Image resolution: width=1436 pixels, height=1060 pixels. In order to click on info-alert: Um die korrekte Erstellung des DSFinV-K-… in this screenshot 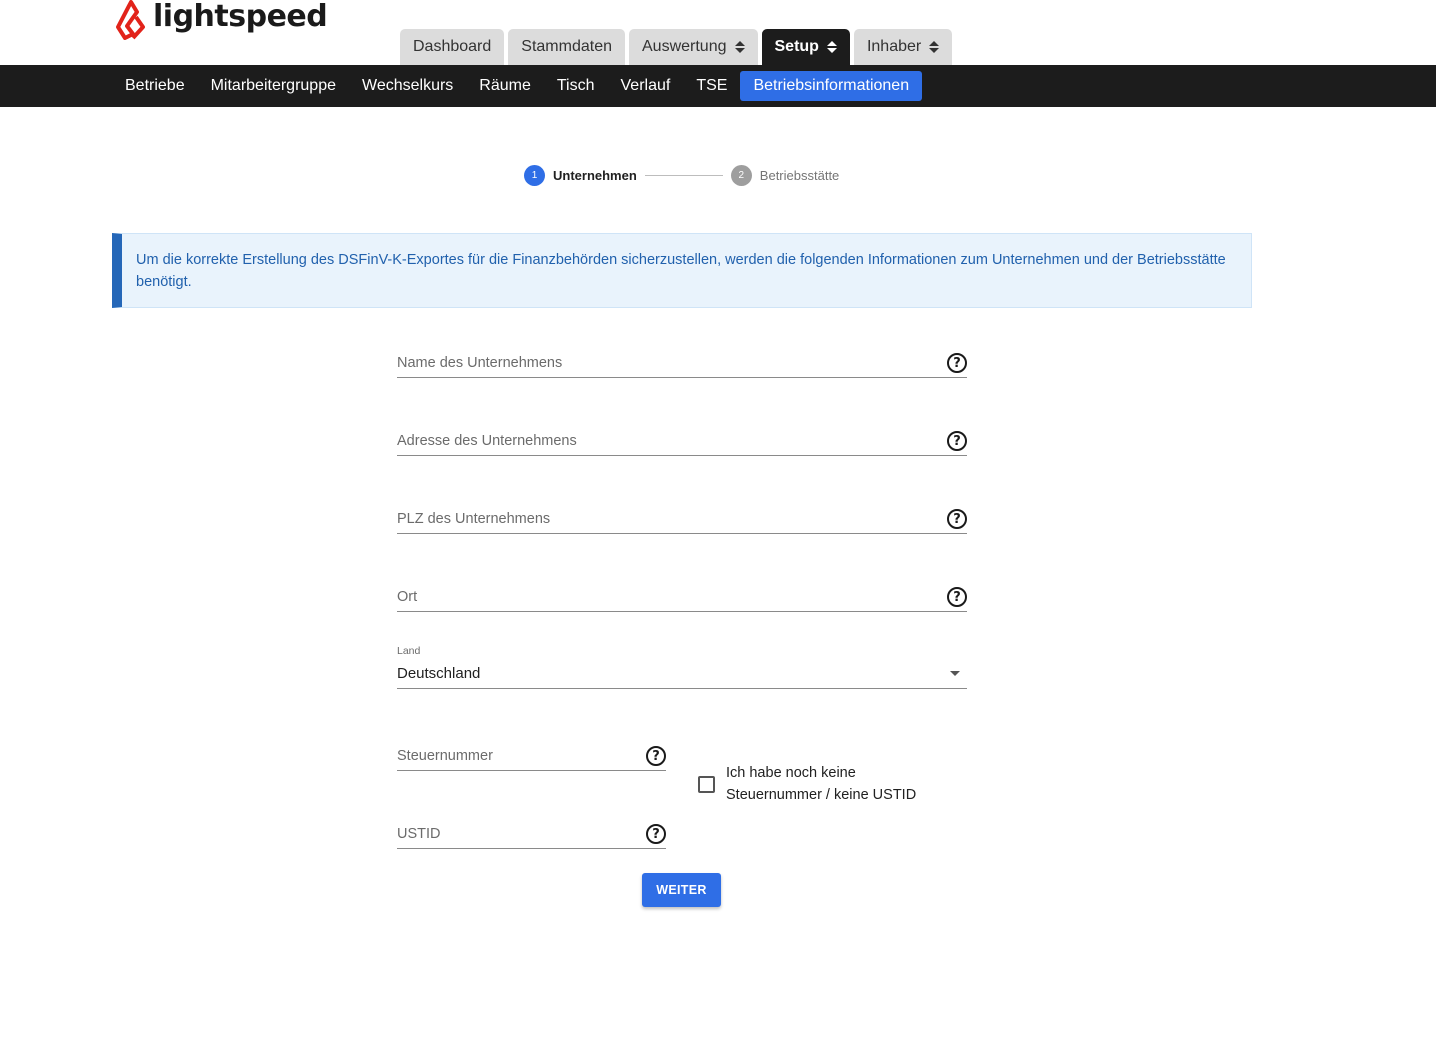, I will do `click(682, 270)`.